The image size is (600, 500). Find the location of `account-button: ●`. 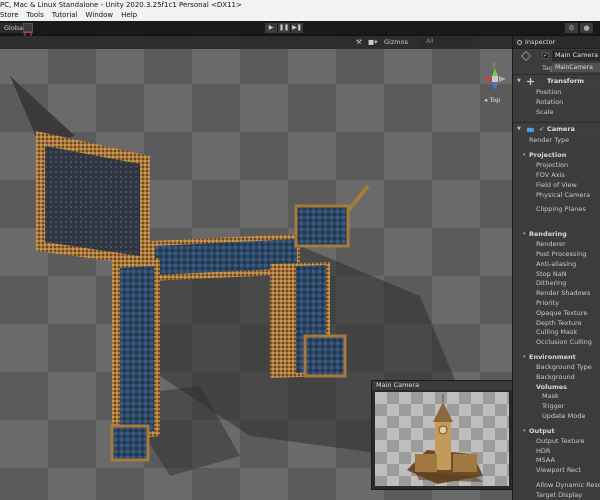

account-button: ● is located at coordinates (586, 28).